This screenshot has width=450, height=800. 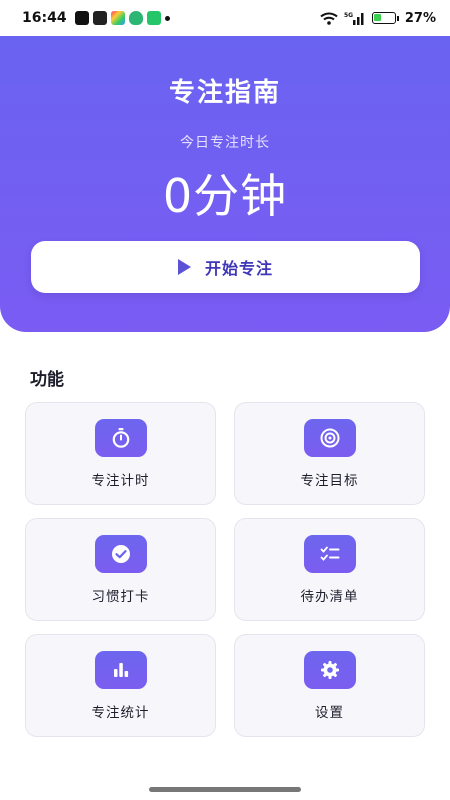 What do you see at coordinates (329, 18) in the screenshot?
I see `wifi-icon` at bounding box center [329, 18].